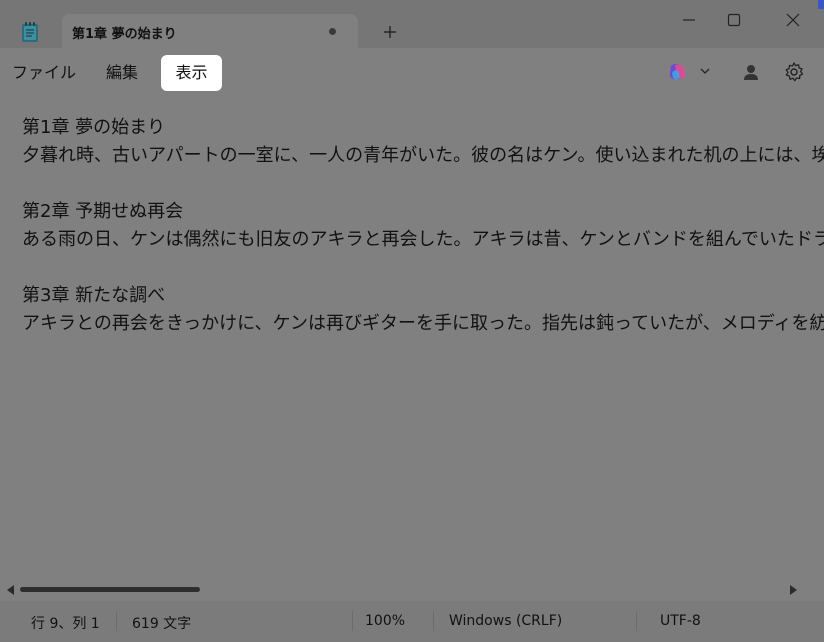 The image size is (824, 642). Describe the element at coordinates (30, 32) in the screenshot. I see `notepad-app-icon` at that location.